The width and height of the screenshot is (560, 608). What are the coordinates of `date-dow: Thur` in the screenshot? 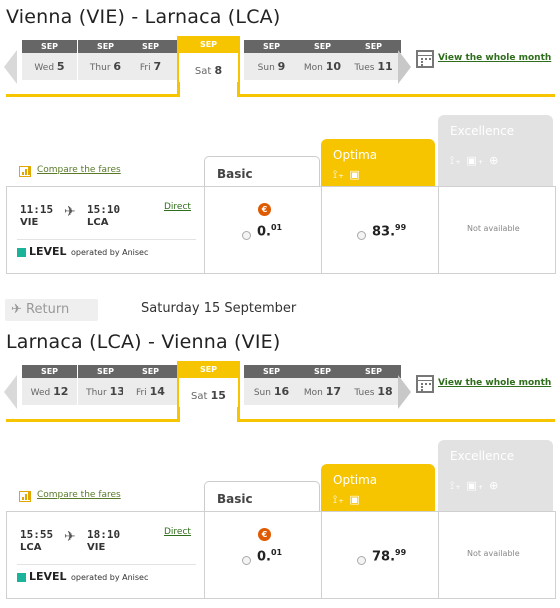 It's located at (96, 393).